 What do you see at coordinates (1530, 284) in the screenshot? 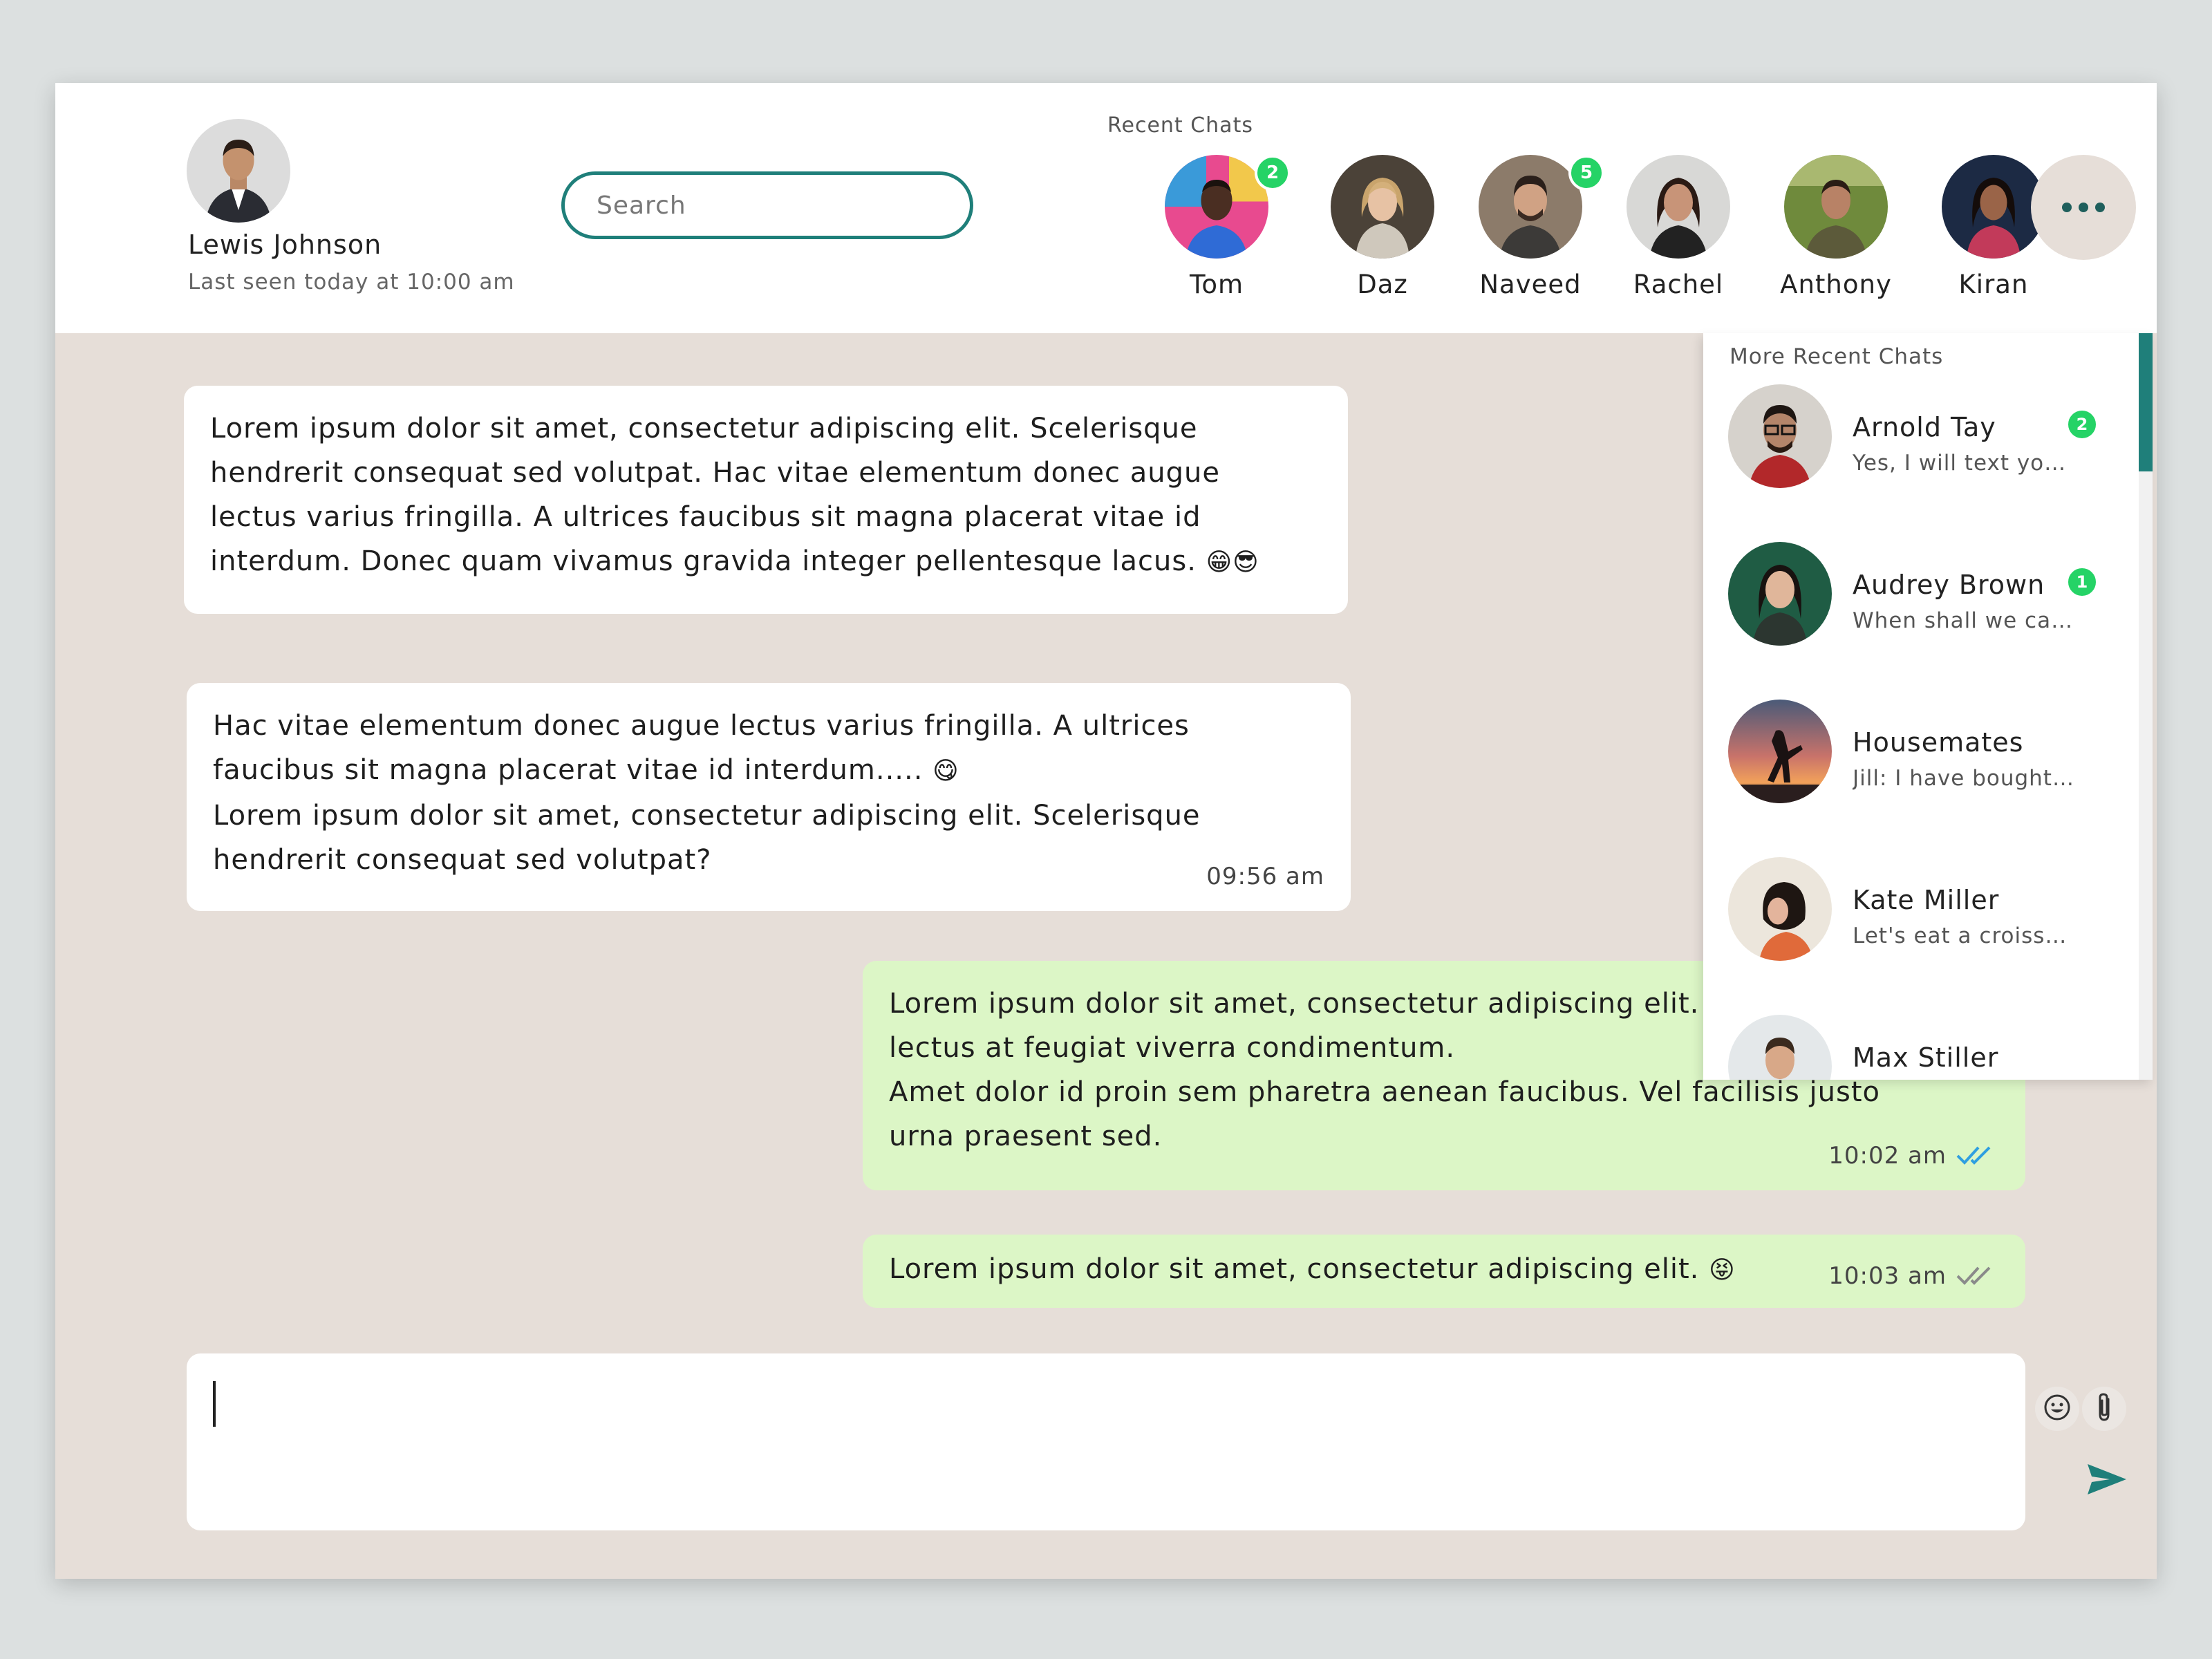
I see `contact-name: Naveed` at bounding box center [1530, 284].